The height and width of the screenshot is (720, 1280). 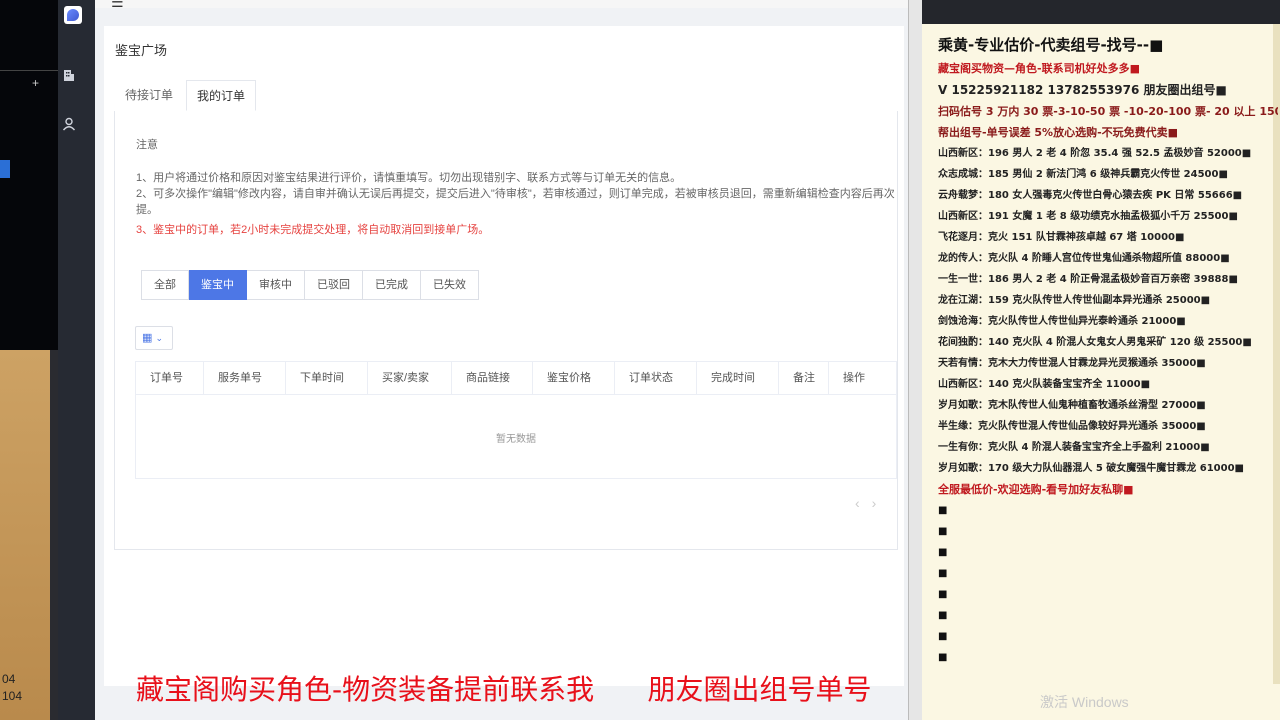 What do you see at coordinates (69, 126) in the screenshot?
I see `user-icon` at bounding box center [69, 126].